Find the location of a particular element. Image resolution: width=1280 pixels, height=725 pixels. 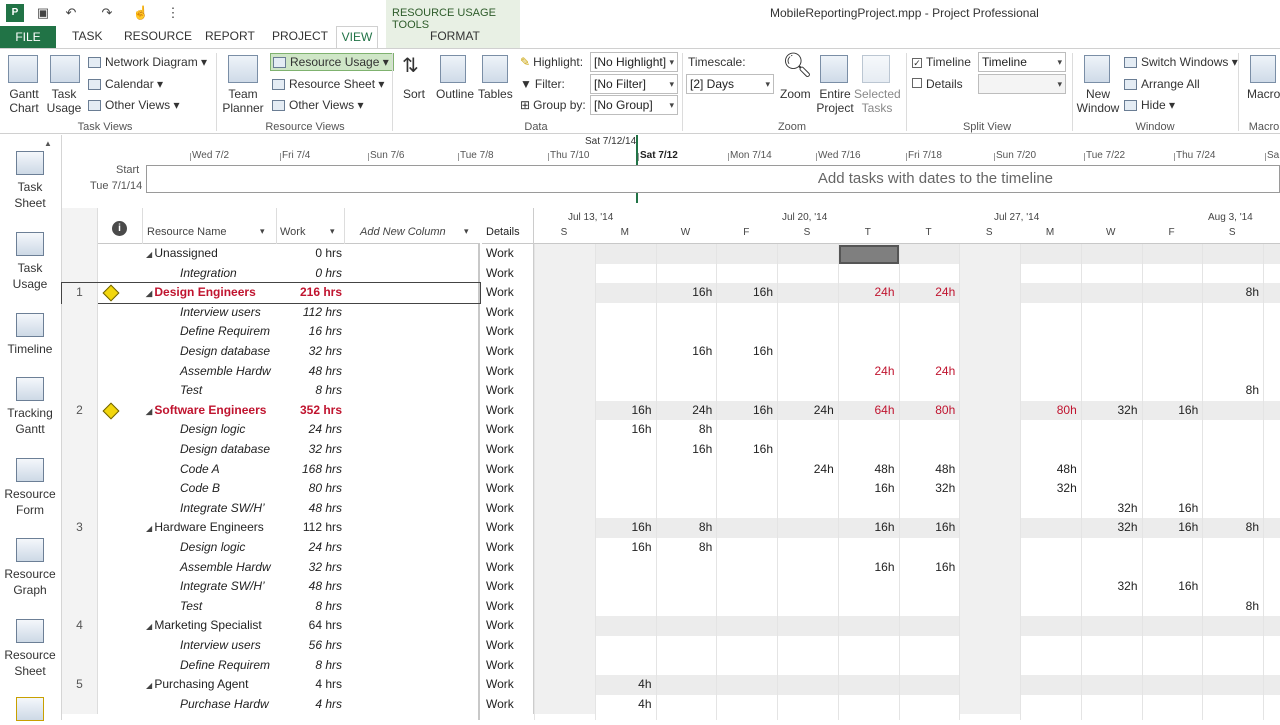

resource-row: 4 ◢ Marketing Specialist 64 hrs is located at coordinates (271, 626).